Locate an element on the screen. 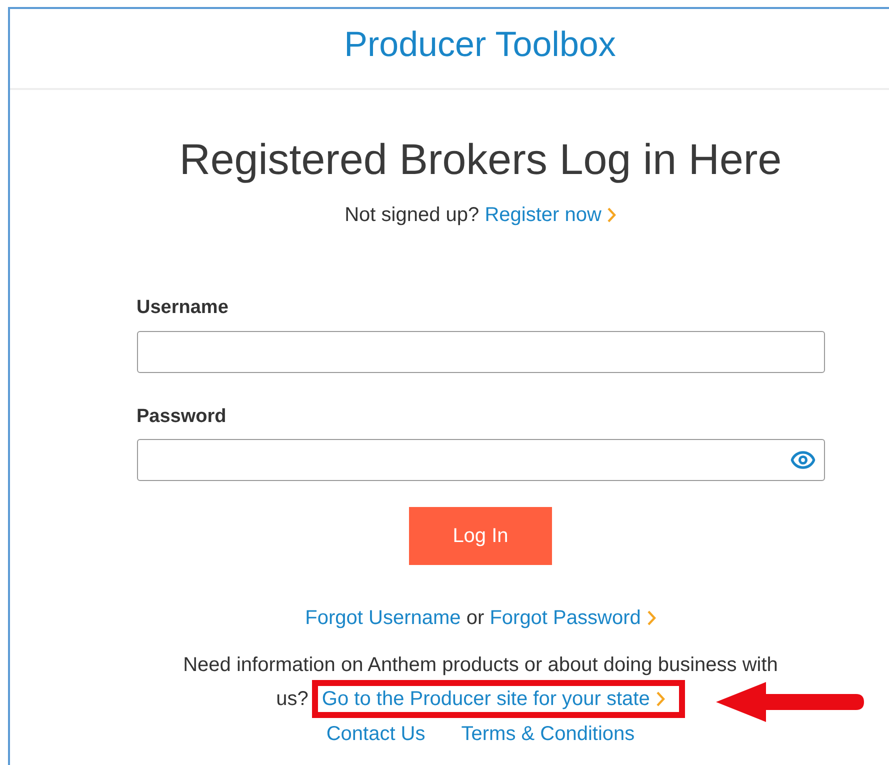 The width and height of the screenshot is (889, 765). field-label: Password is located at coordinates (182, 416).